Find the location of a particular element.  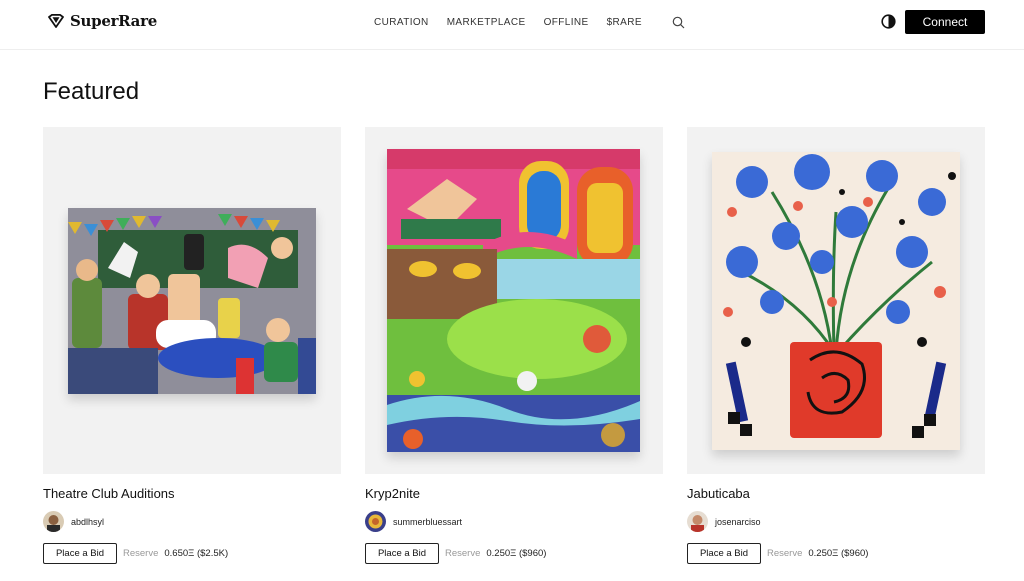

superrare-logo: SuperRare is located at coordinates (102, 21).